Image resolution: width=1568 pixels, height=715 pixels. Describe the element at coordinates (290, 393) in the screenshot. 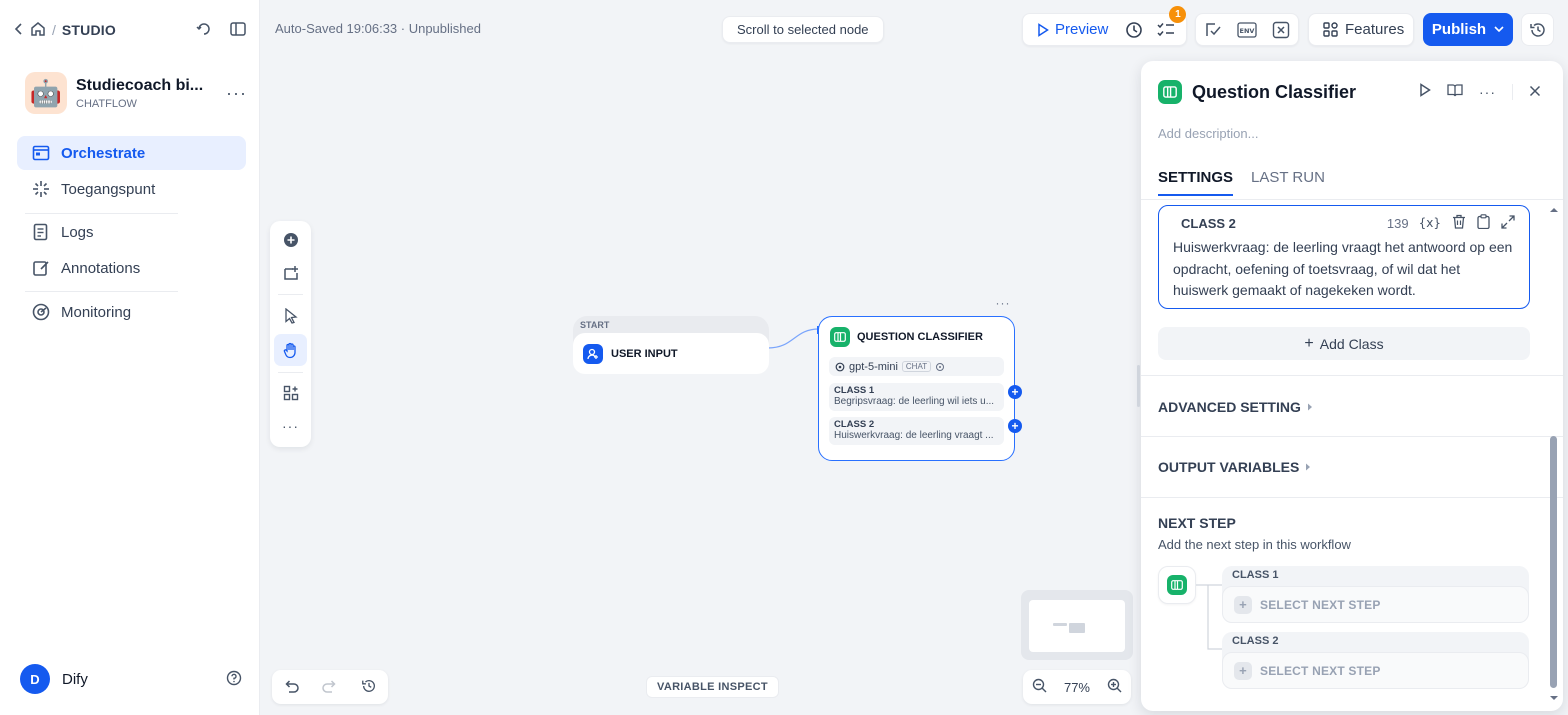

I see `organize-blocks-button` at that location.